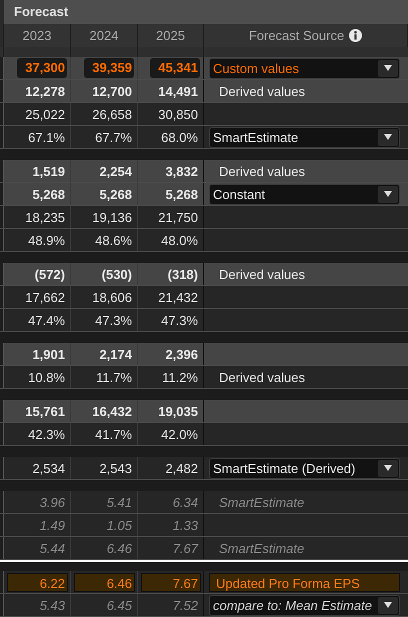 The width and height of the screenshot is (408, 617). Describe the element at coordinates (185, 548) in the screenshot. I see `value-cell: 7.67` at that location.